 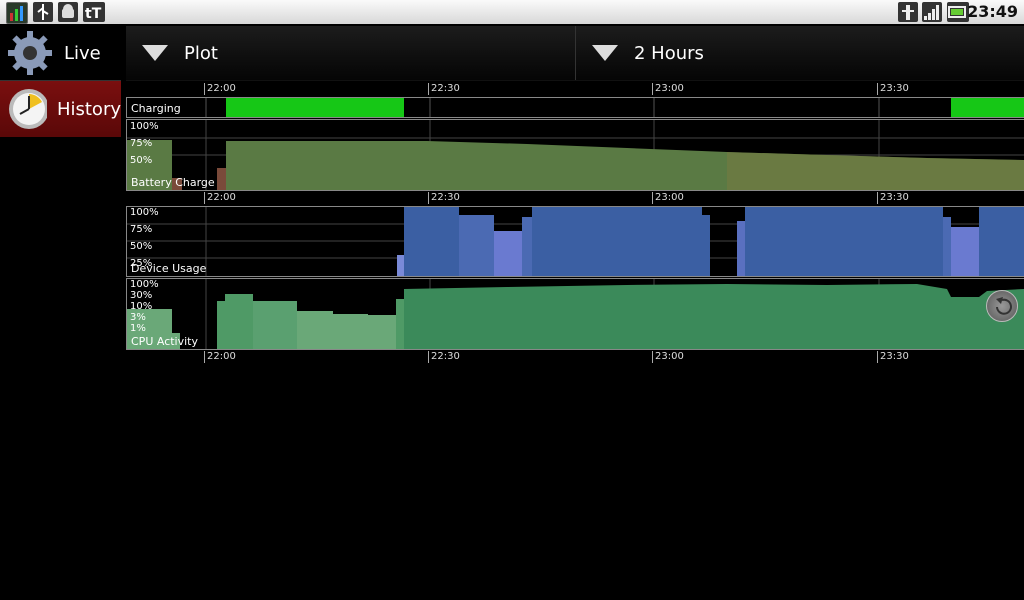 What do you see at coordinates (144, 126) in the screenshot?
I see `battery-y-label: 100%` at bounding box center [144, 126].